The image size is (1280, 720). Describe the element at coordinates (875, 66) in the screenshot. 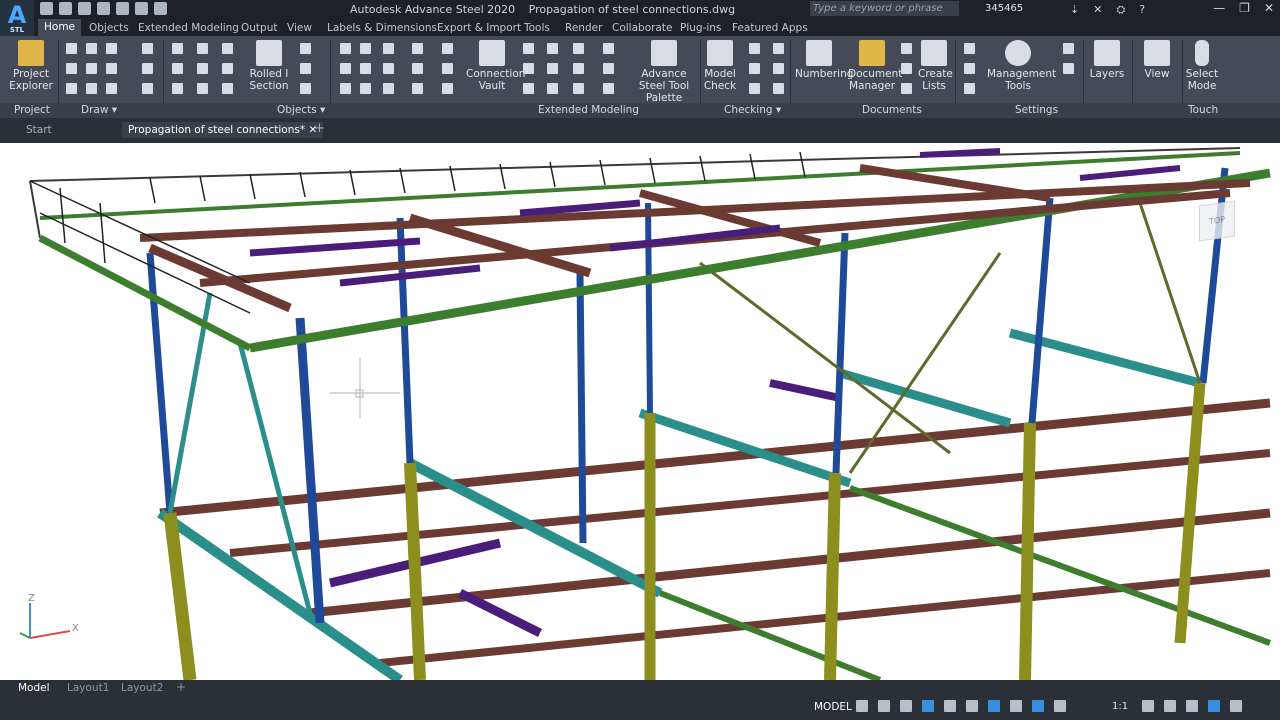

I see `document-manager-button: Document Manager` at that location.